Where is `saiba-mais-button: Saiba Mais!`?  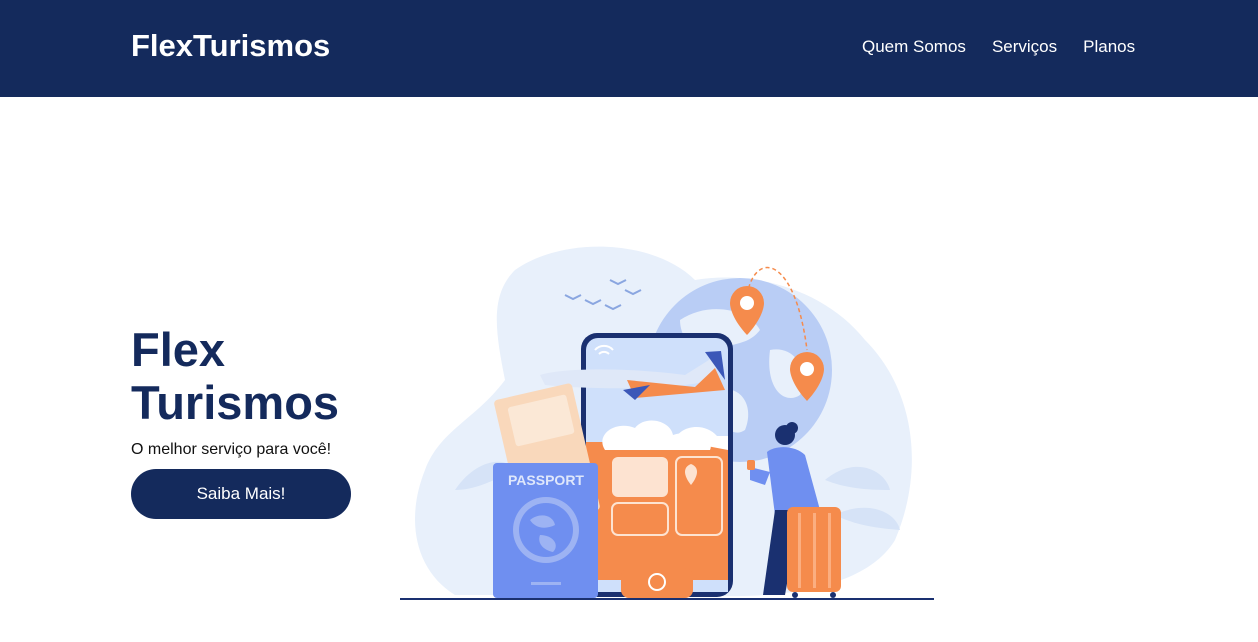 saiba-mais-button: Saiba Mais! is located at coordinates (241, 494).